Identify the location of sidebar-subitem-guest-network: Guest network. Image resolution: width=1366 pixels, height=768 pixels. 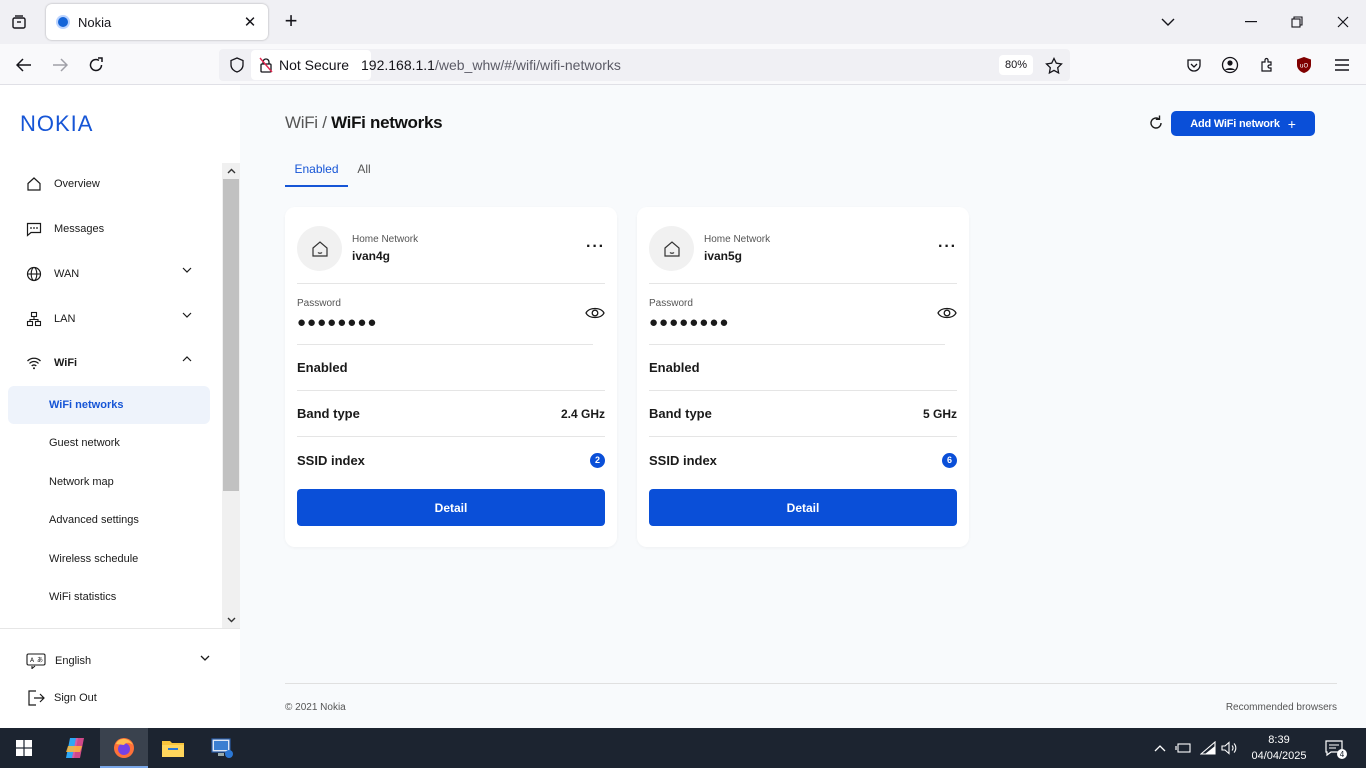
(109, 443).